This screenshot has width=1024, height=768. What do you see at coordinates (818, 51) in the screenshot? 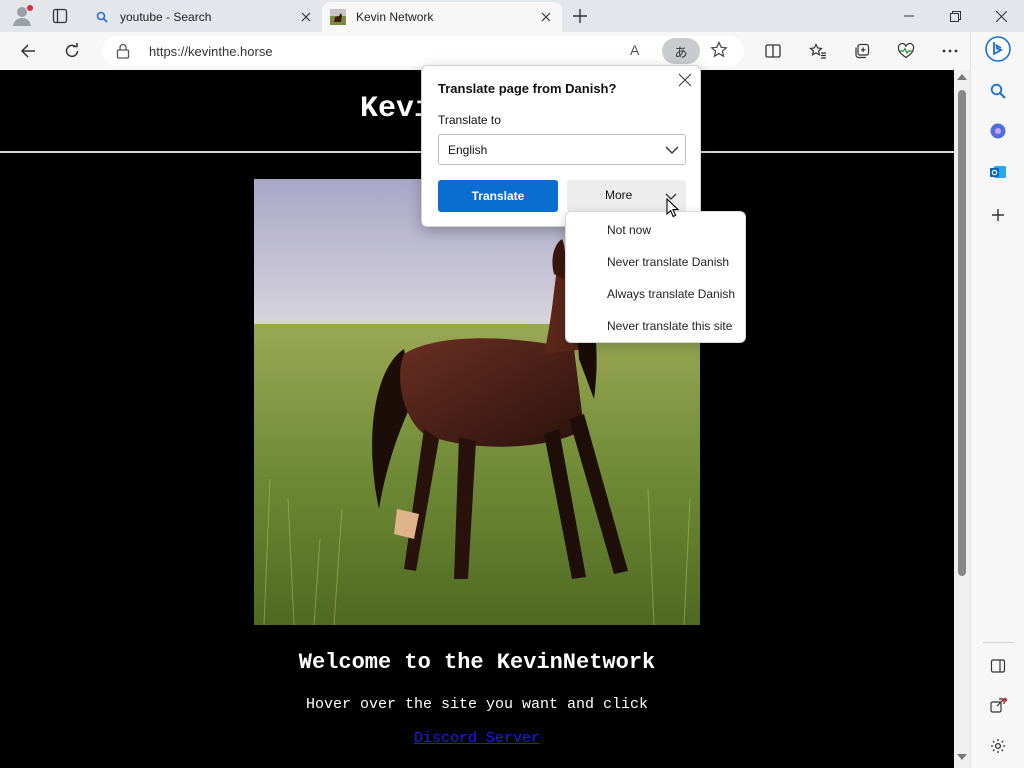
I see `favorites-icon` at bounding box center [818, 51].